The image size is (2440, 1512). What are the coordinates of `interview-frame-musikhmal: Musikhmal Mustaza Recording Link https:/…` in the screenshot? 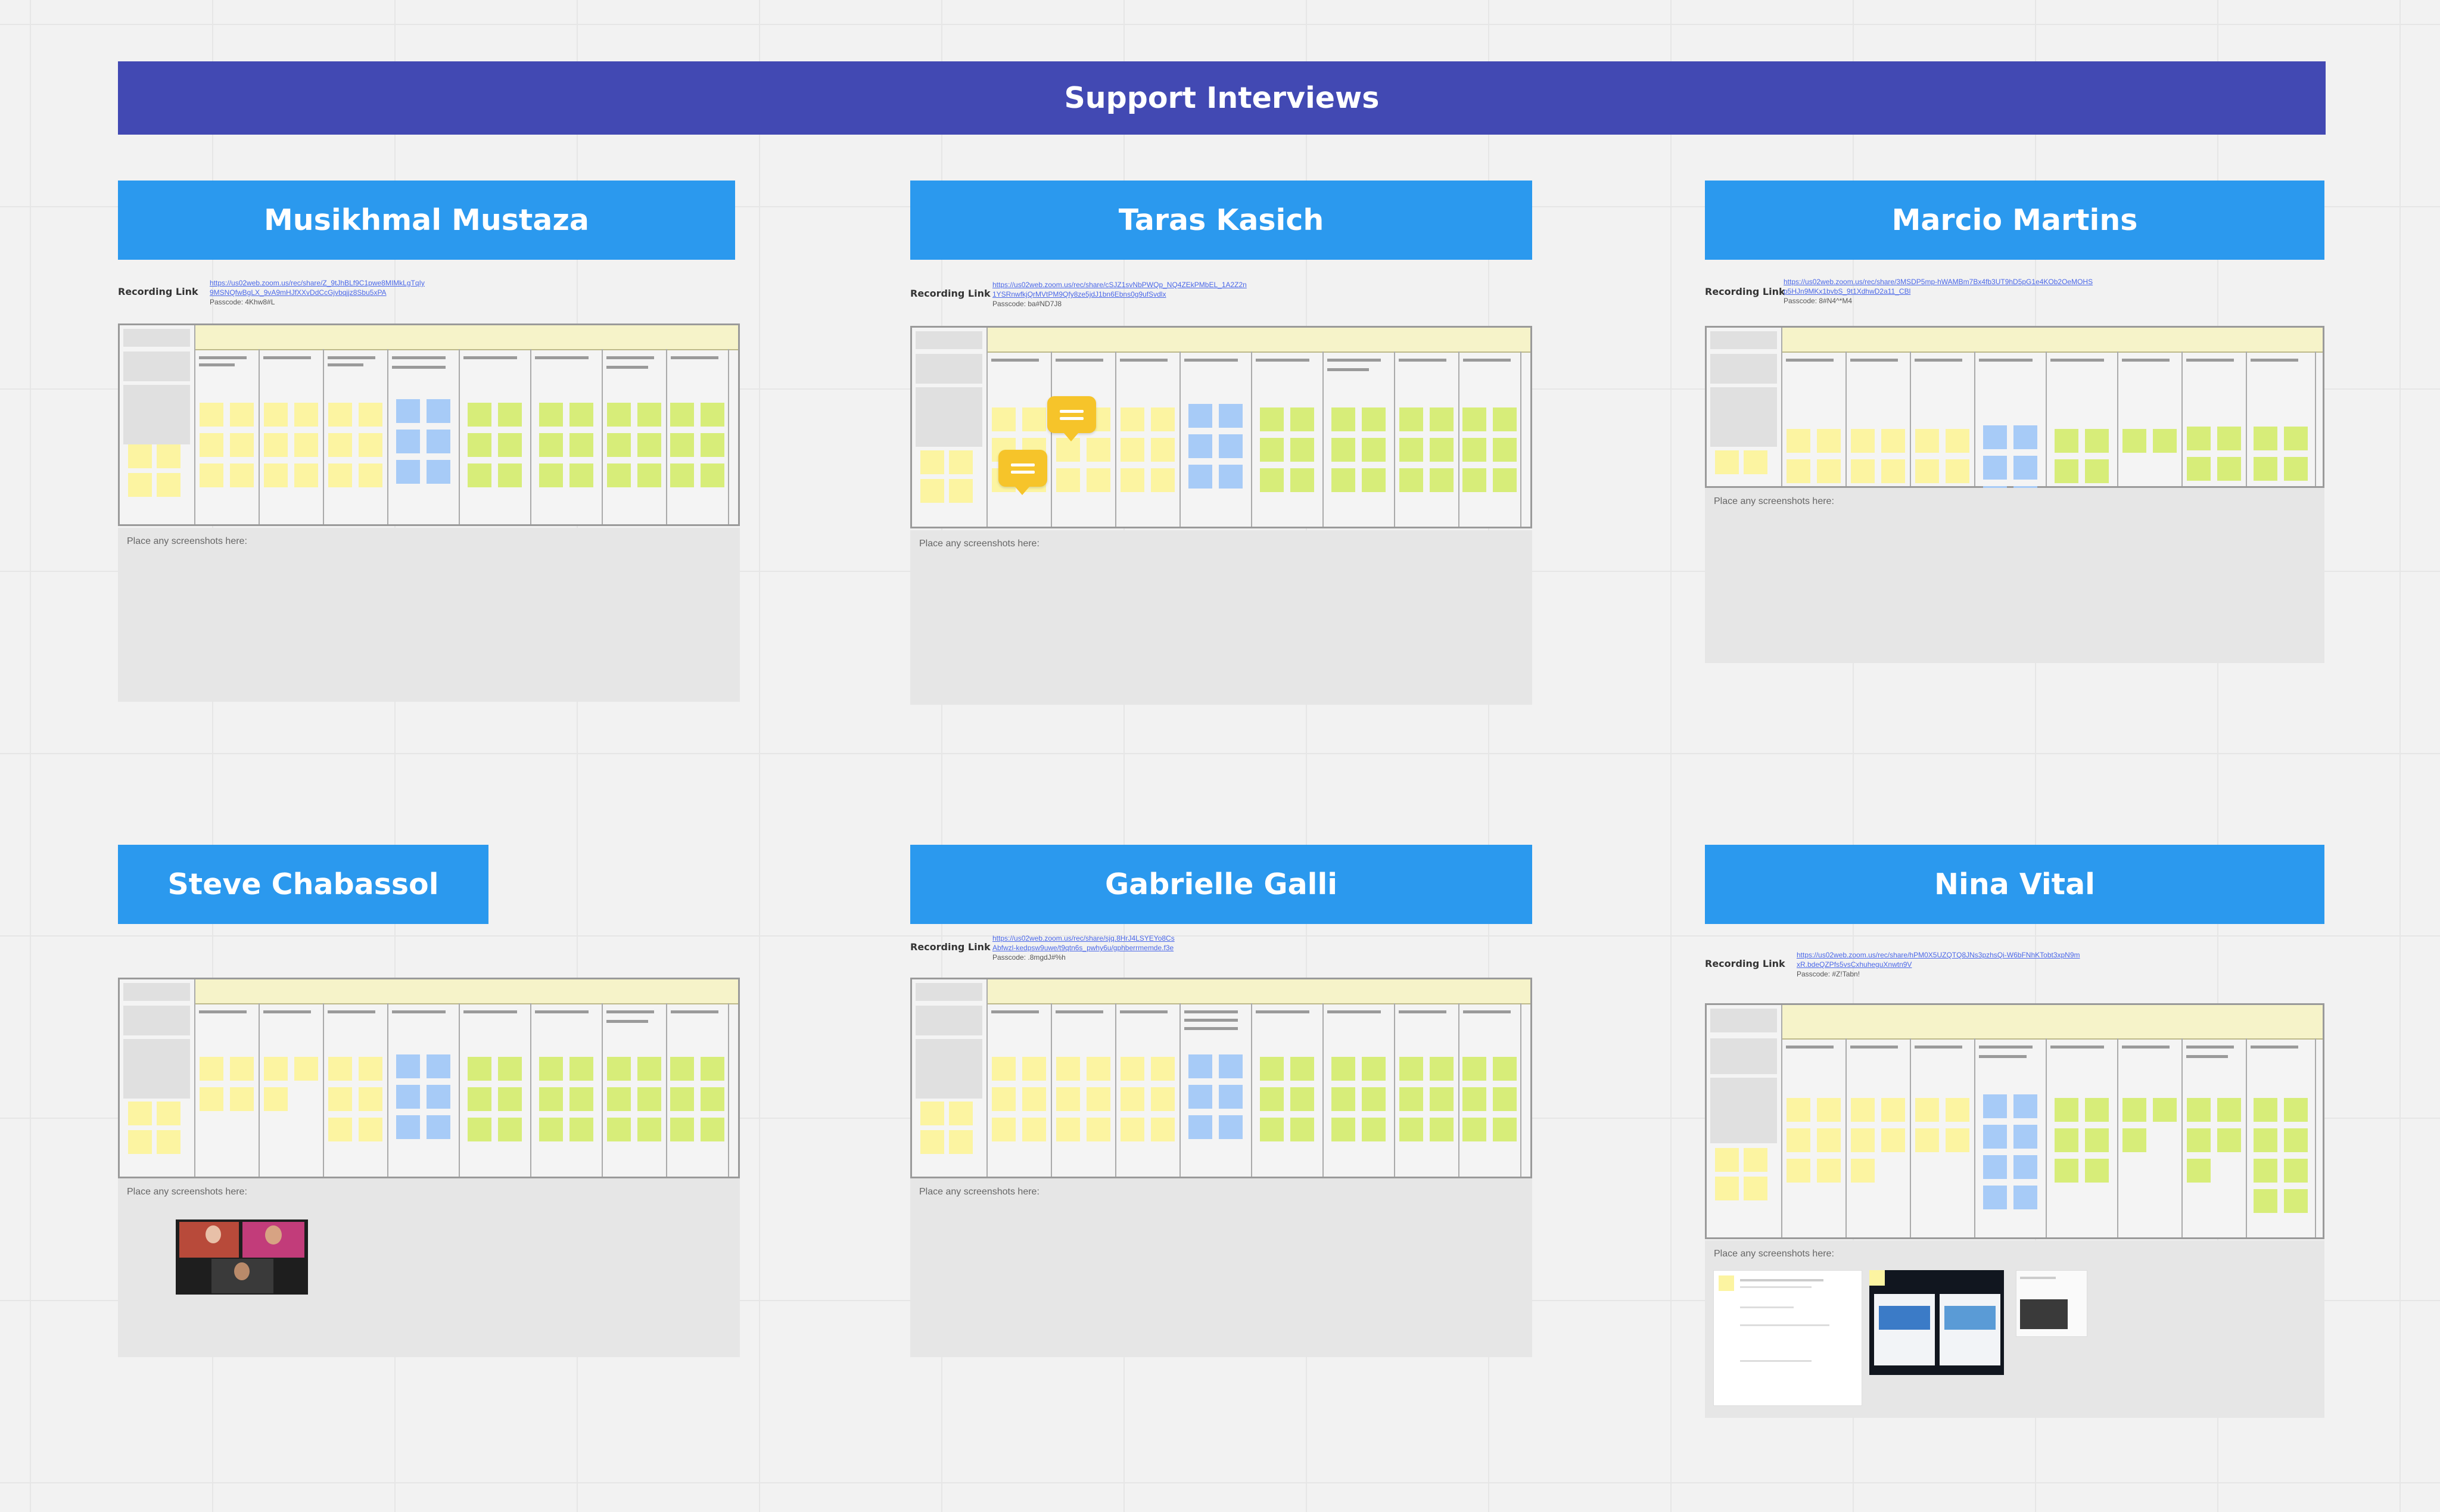 It's located at (429, 441).